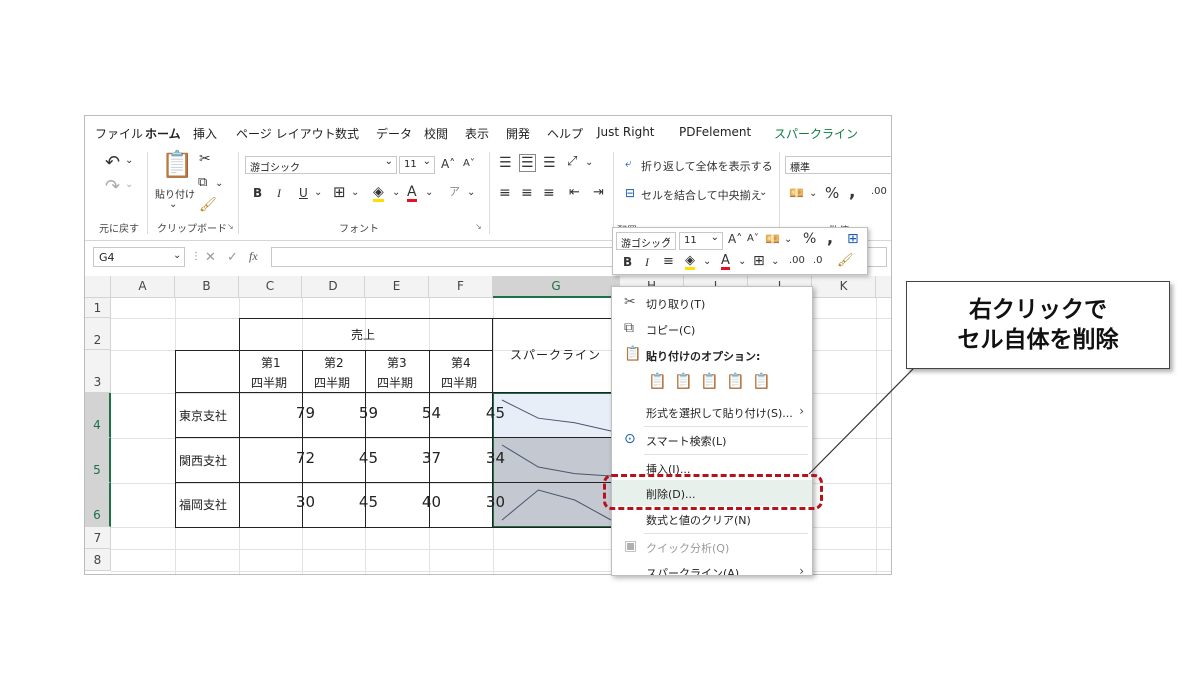  I want to click on callout-line-2: セル自体を削除, so click(1038, 339).